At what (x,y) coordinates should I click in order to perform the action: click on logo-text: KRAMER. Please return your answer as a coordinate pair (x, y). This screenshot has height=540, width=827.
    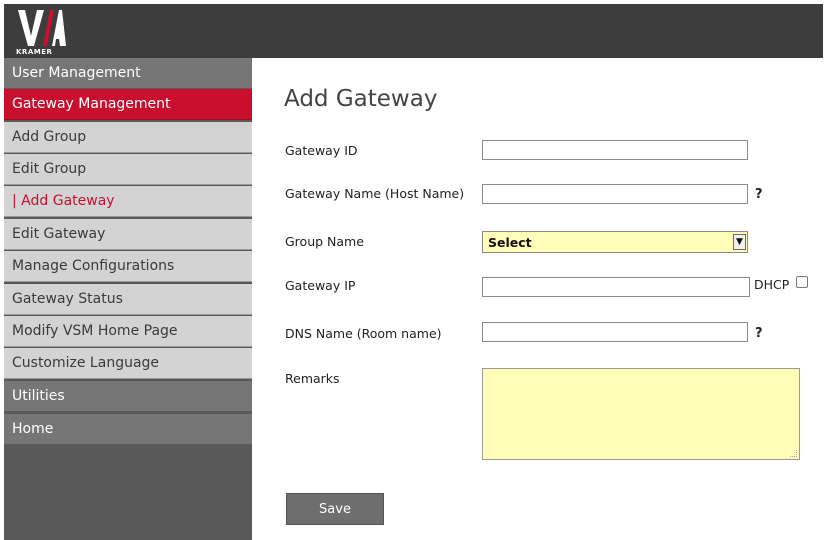
    Looking at the image, I should click on (34, 52).